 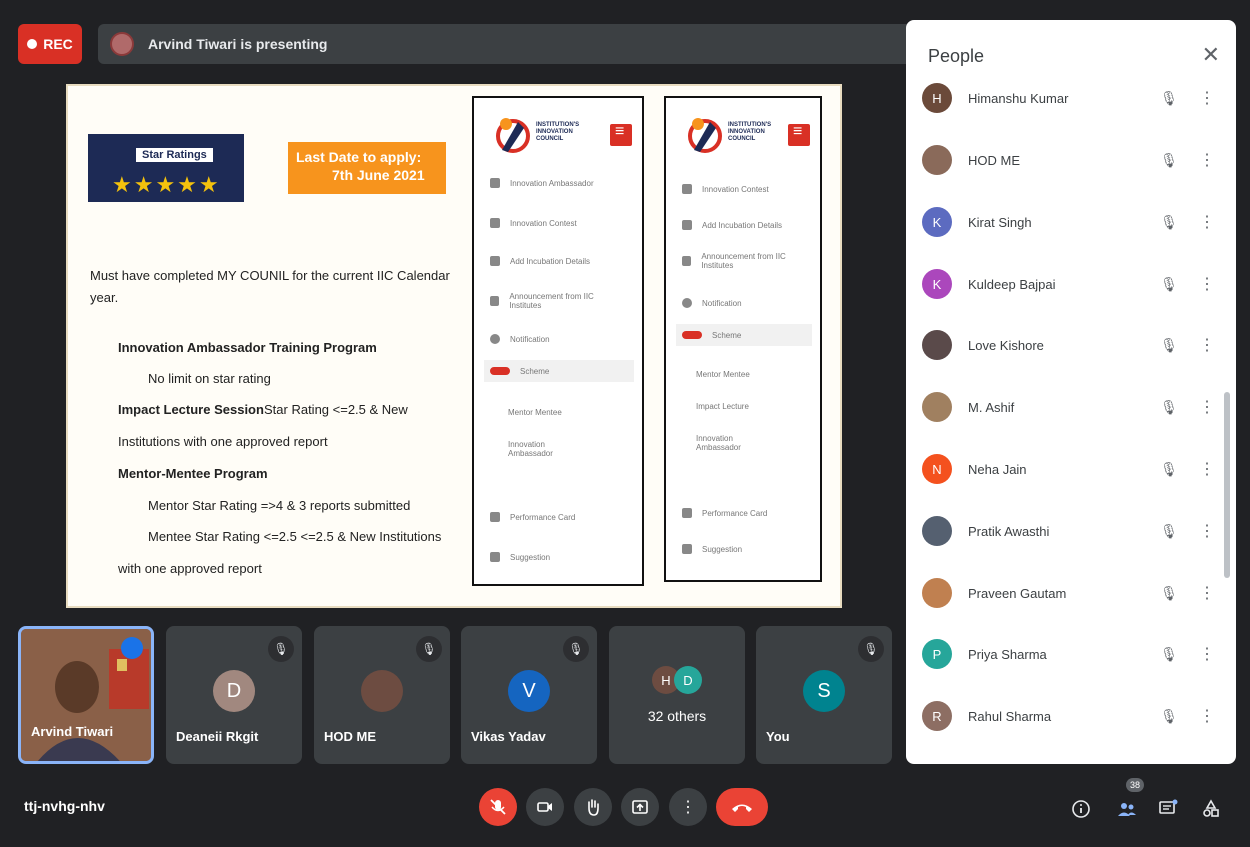 I want to click on participant-row: K Kirat Singh 🎙 ⋮, so click(x=1072, y=222).